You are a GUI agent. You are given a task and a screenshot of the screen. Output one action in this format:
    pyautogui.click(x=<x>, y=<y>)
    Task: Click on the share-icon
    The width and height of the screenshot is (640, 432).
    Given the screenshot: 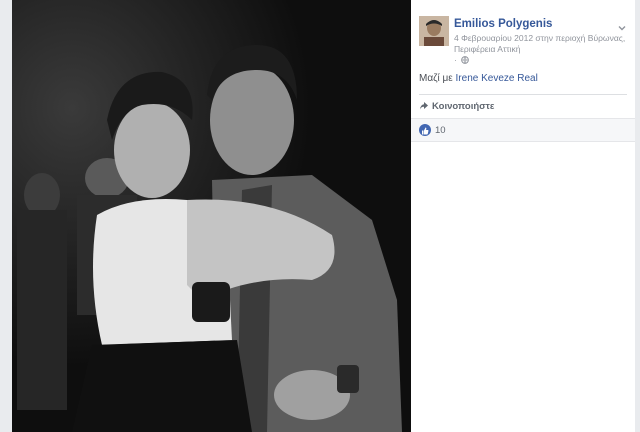 What is the action you would take?
    pyautogui.click(x=424, y=106)
    